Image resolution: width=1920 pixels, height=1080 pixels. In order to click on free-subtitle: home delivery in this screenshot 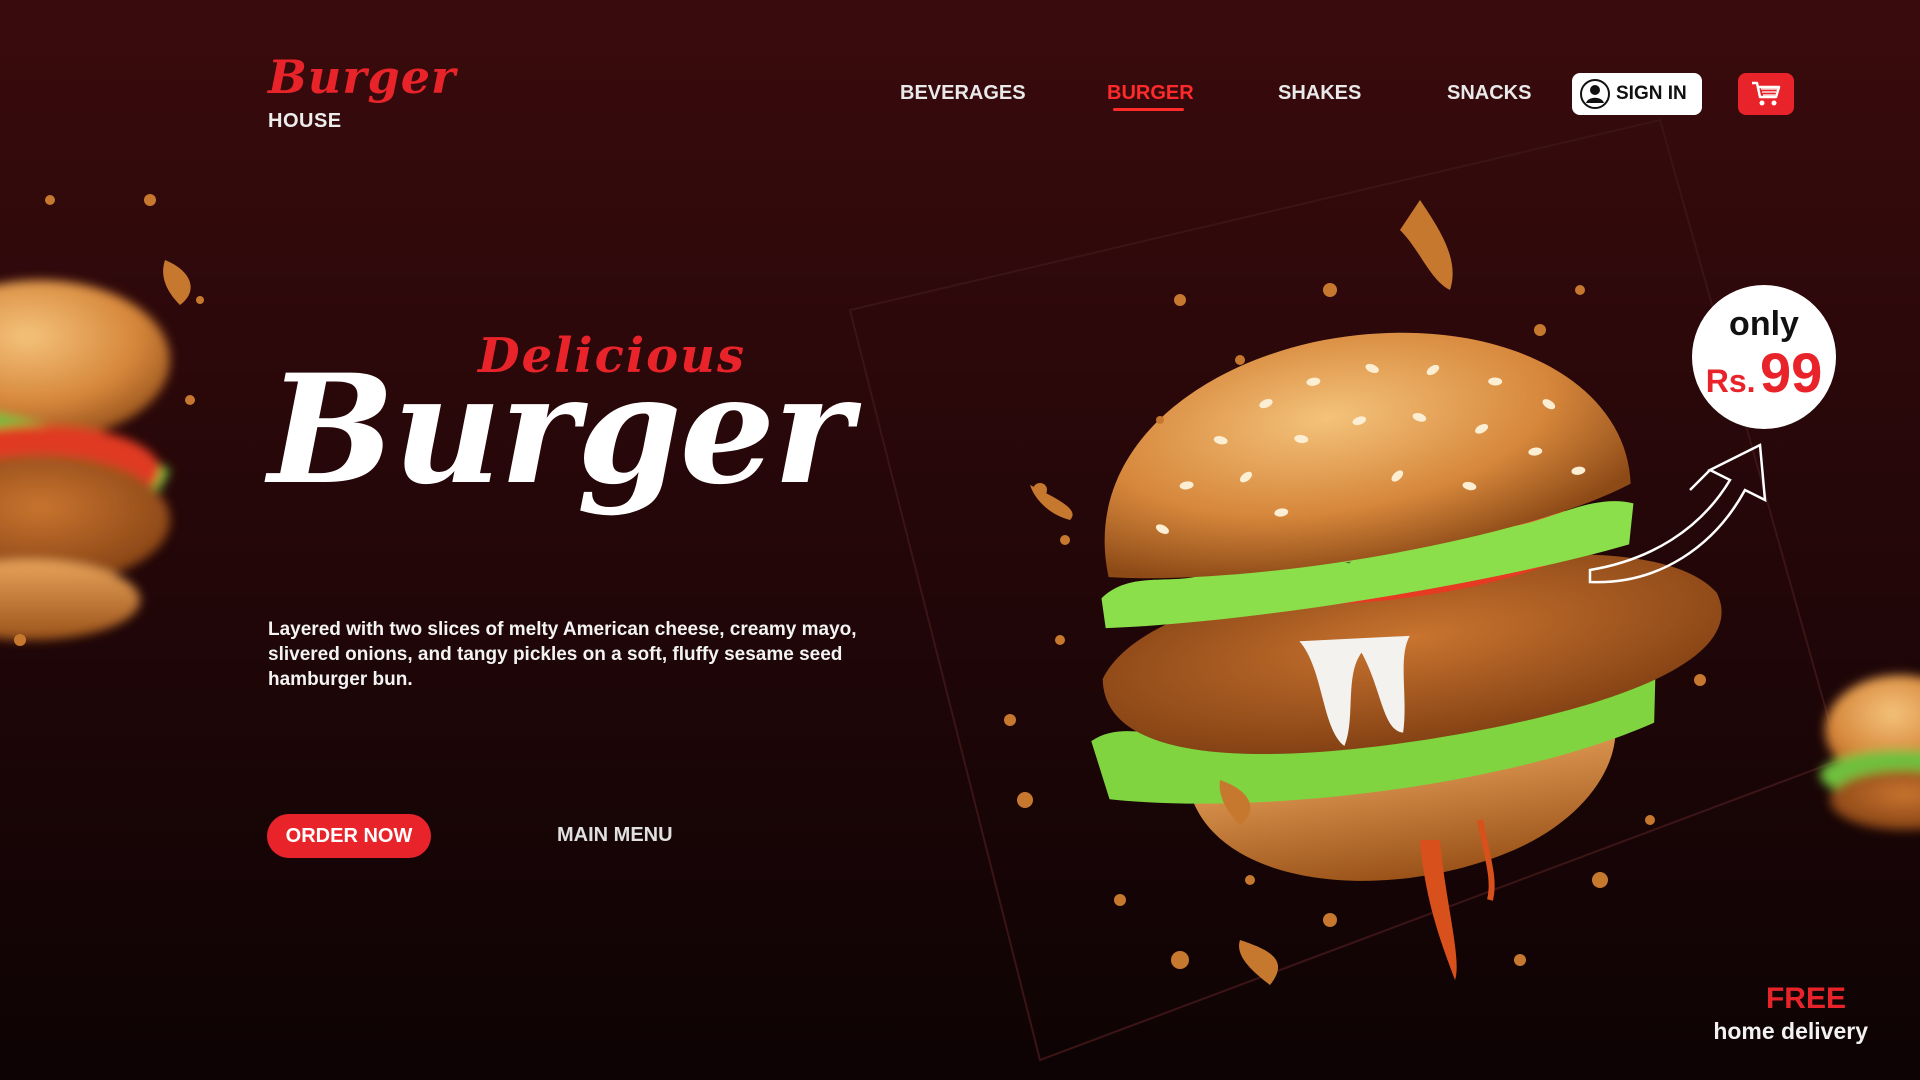, I will do `click(1790, 1031)`.